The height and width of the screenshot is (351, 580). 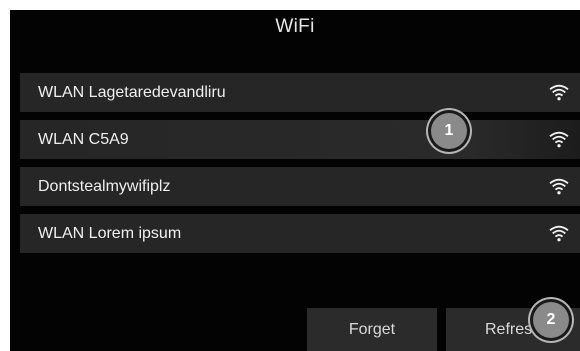 What do you see at coordinates (132, 92) in the screenshot?
I see `network-name: WLAN Lagetaredevandliru` at bounding box center [132, 92].